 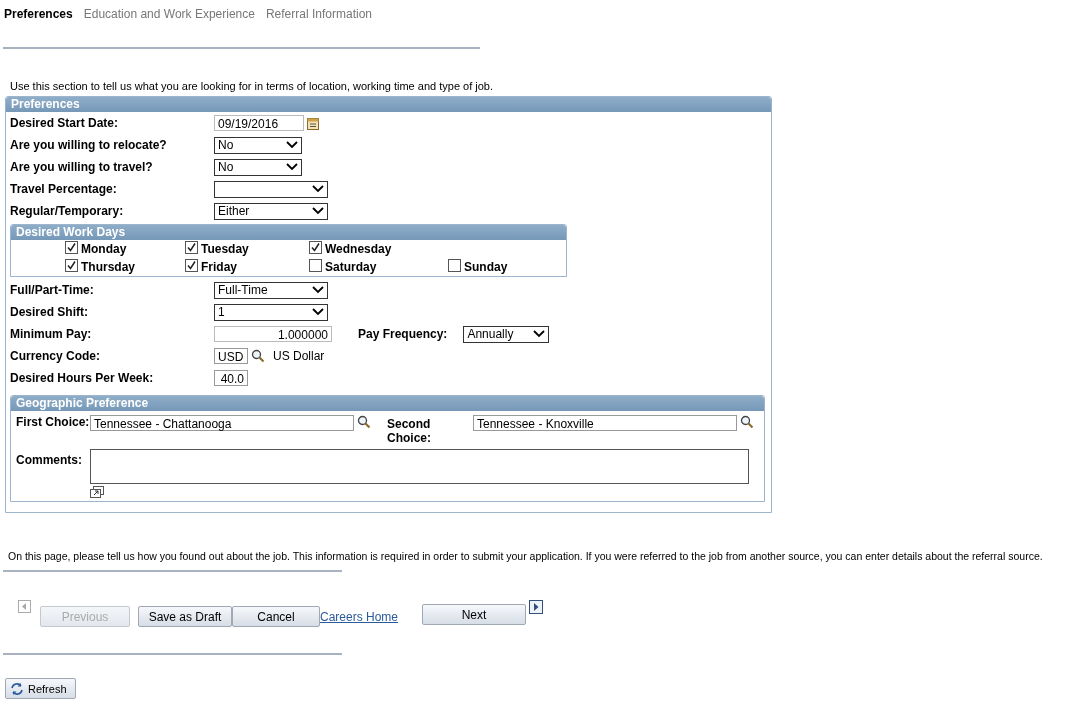 What do you see at coordinates (56, 356) in the screenshot?
I see `field-label: Currency Code:` at bounding box center [56, 356].